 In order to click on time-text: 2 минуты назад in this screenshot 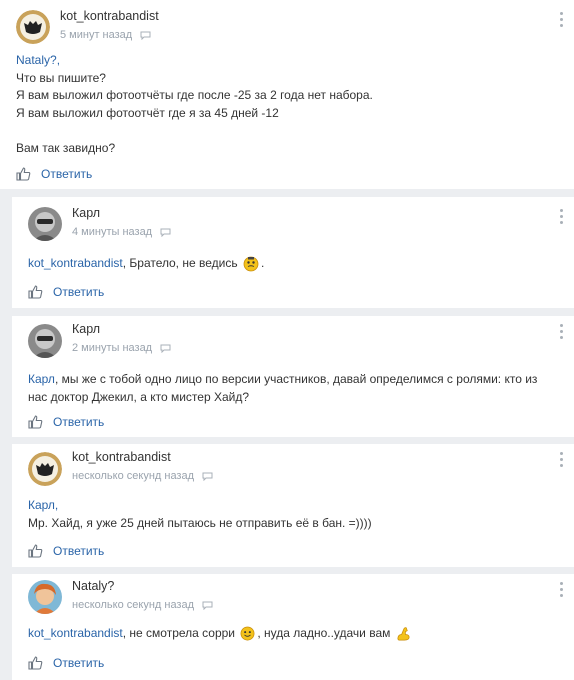, I will do `click(112, 348)`.